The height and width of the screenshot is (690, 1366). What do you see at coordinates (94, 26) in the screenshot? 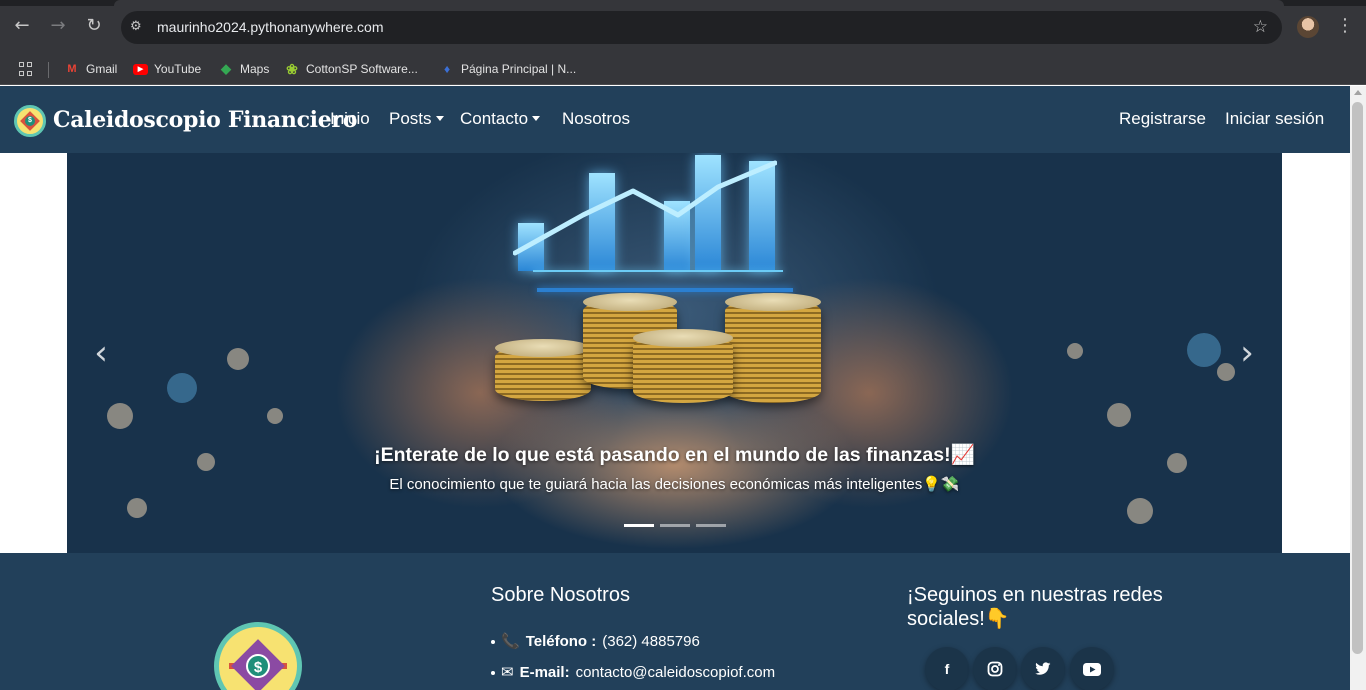
I see `reload-button: ↻` at bounding box center [94, 26].